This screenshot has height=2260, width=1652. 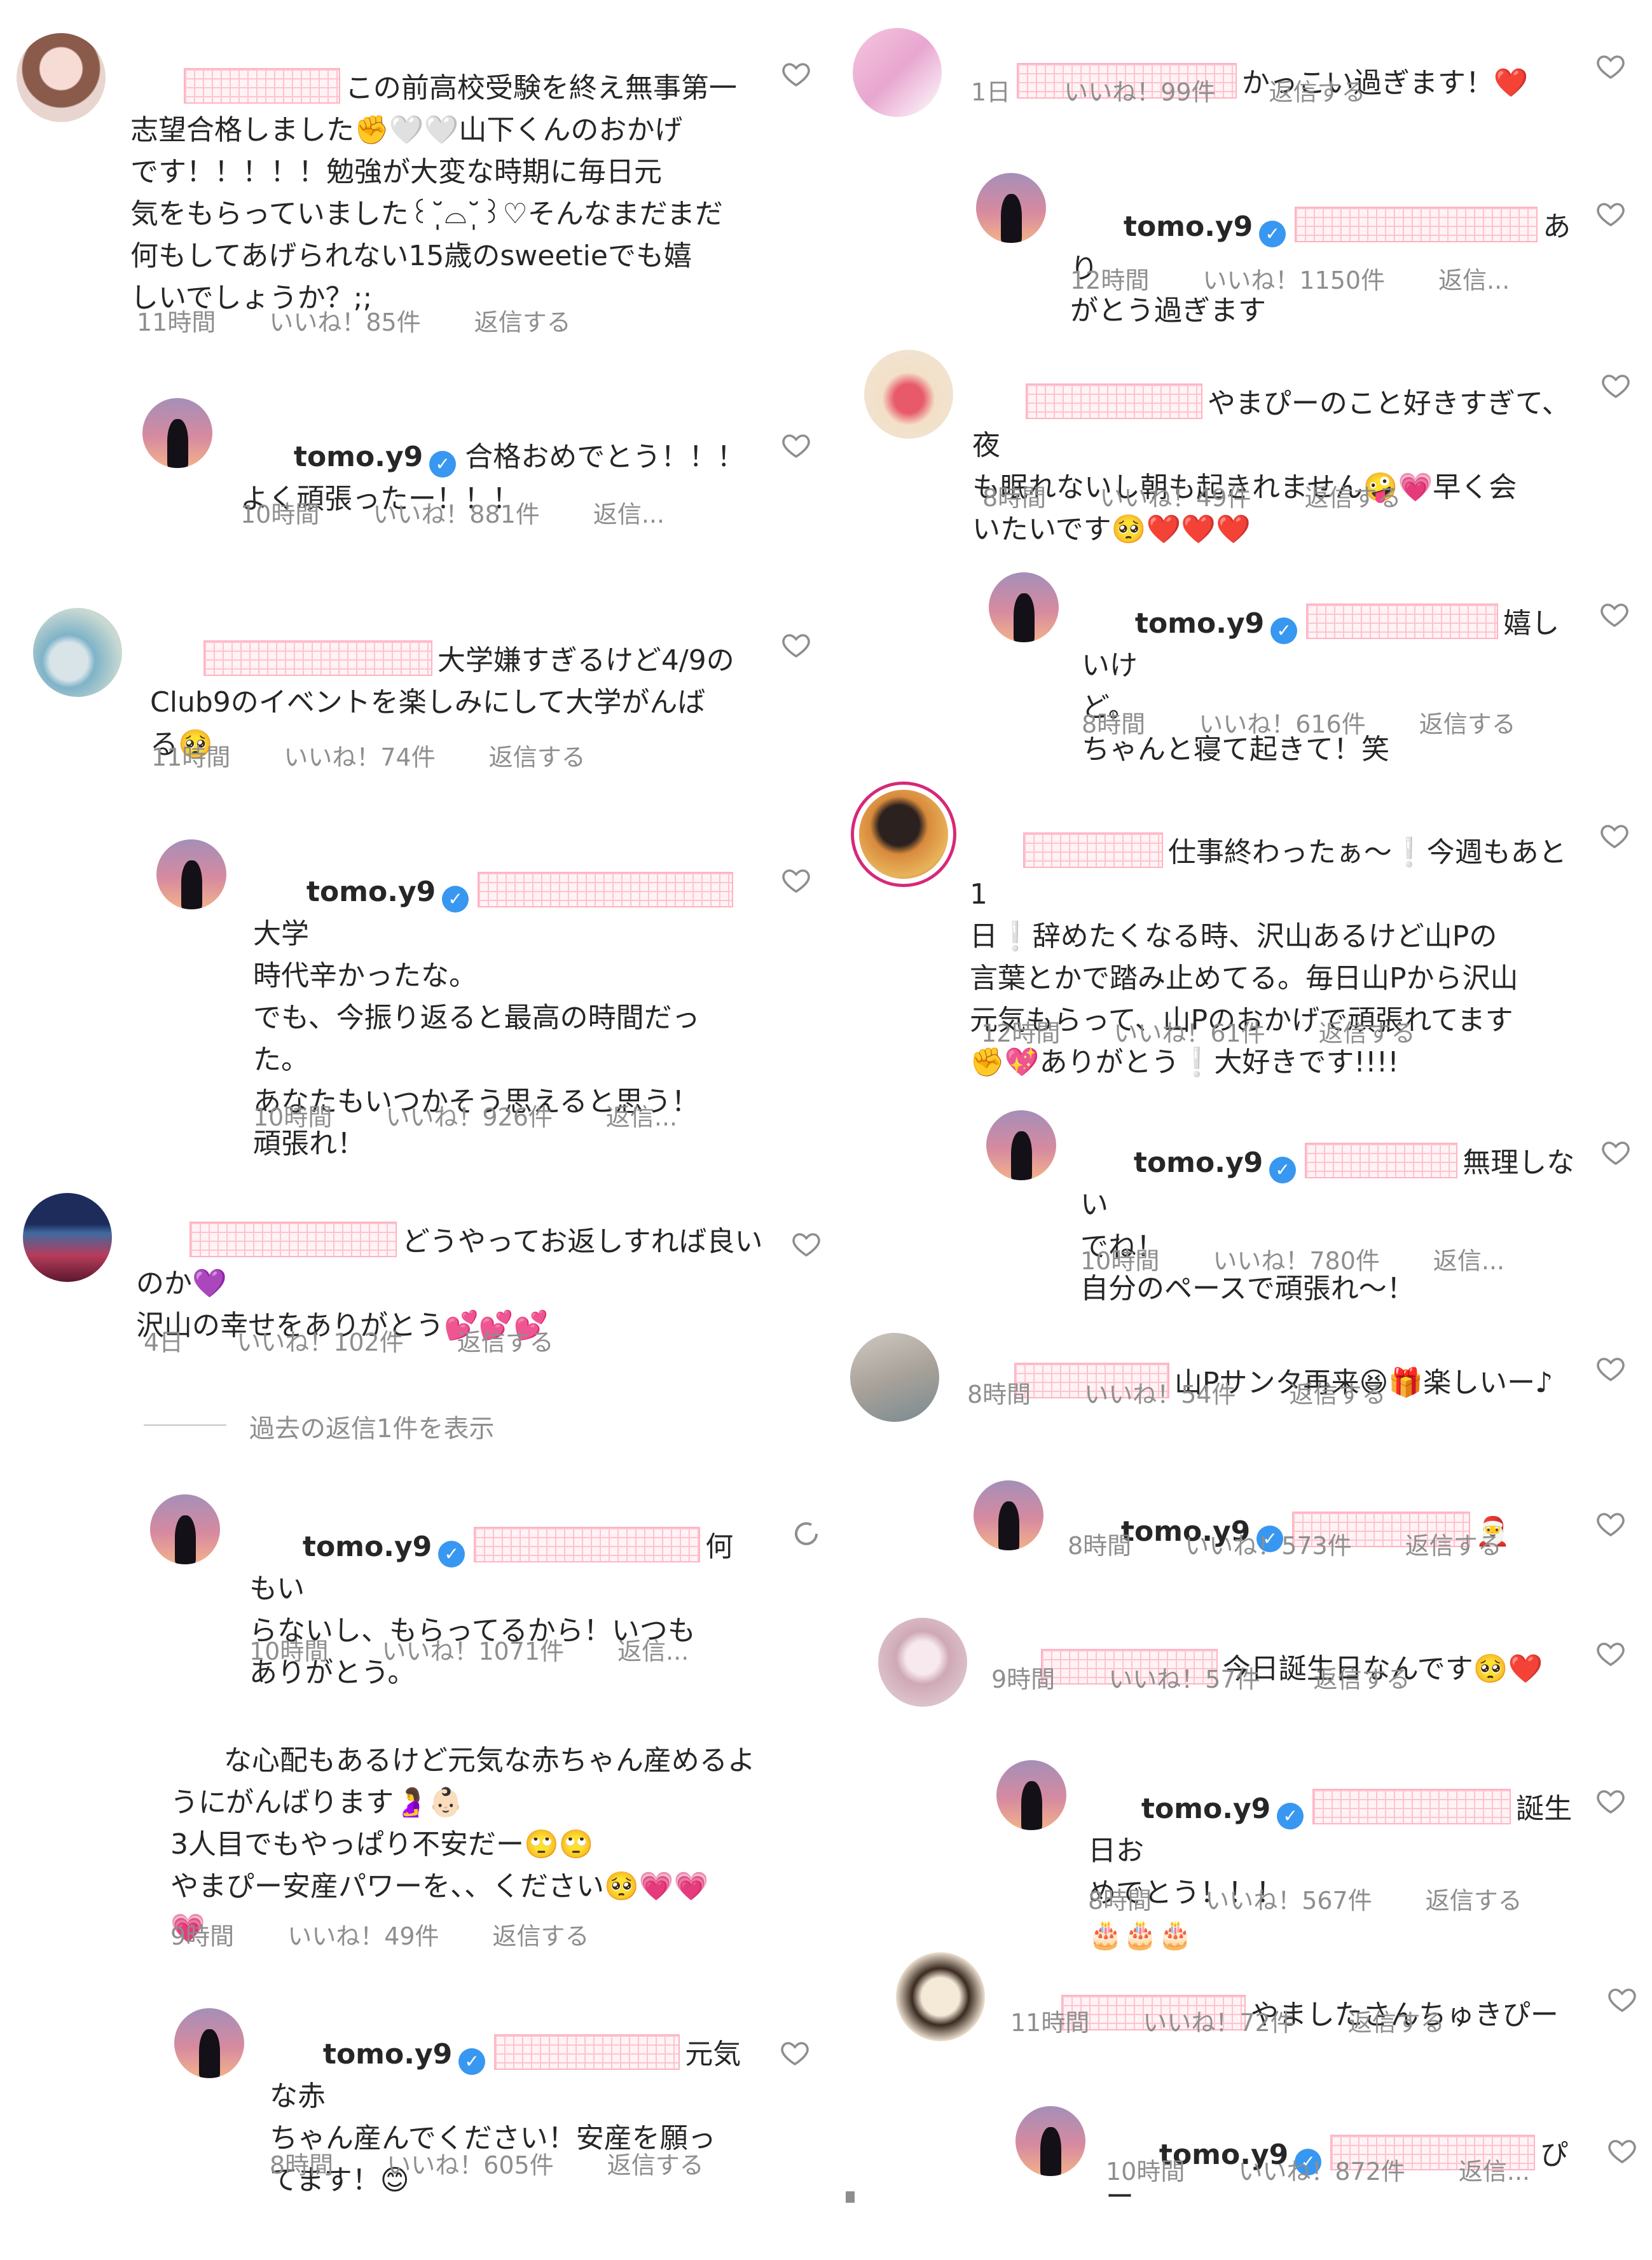 I want to click on like-count: いいね！567件, so click(x=1288, y=1901).